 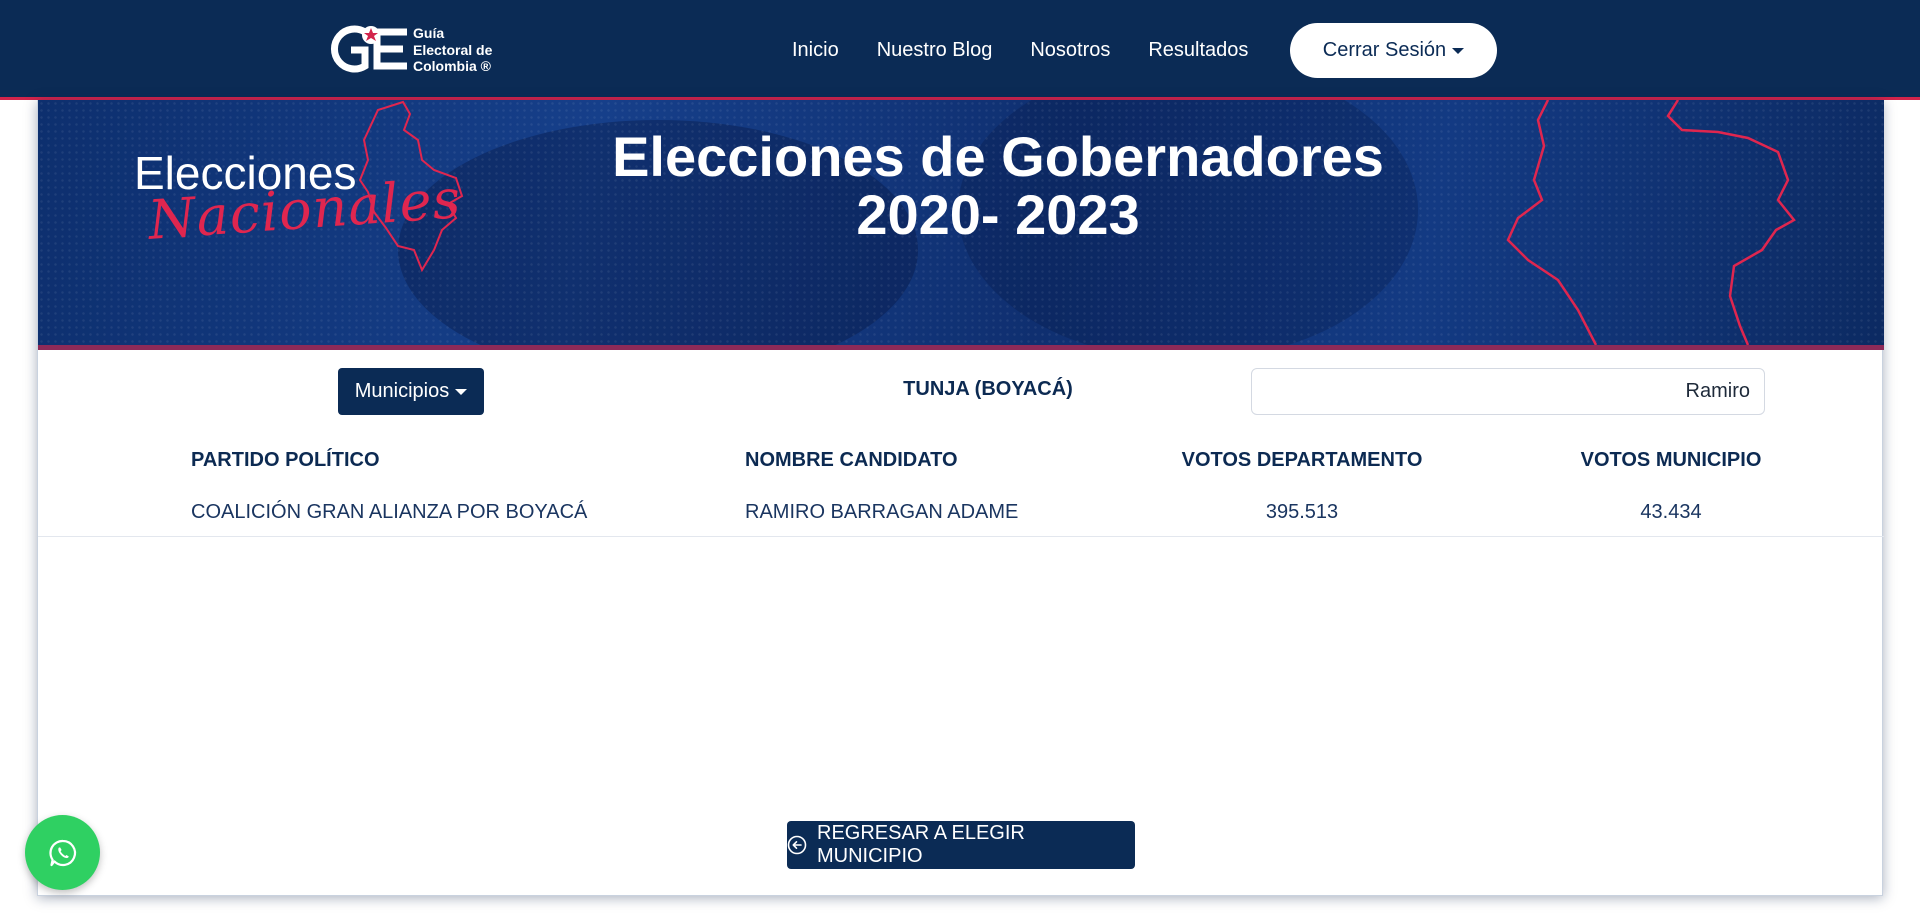 I want to click on nav-links: Inicio Nuestro Blog Nosotros Resultados, so click(x=1039, y=50).